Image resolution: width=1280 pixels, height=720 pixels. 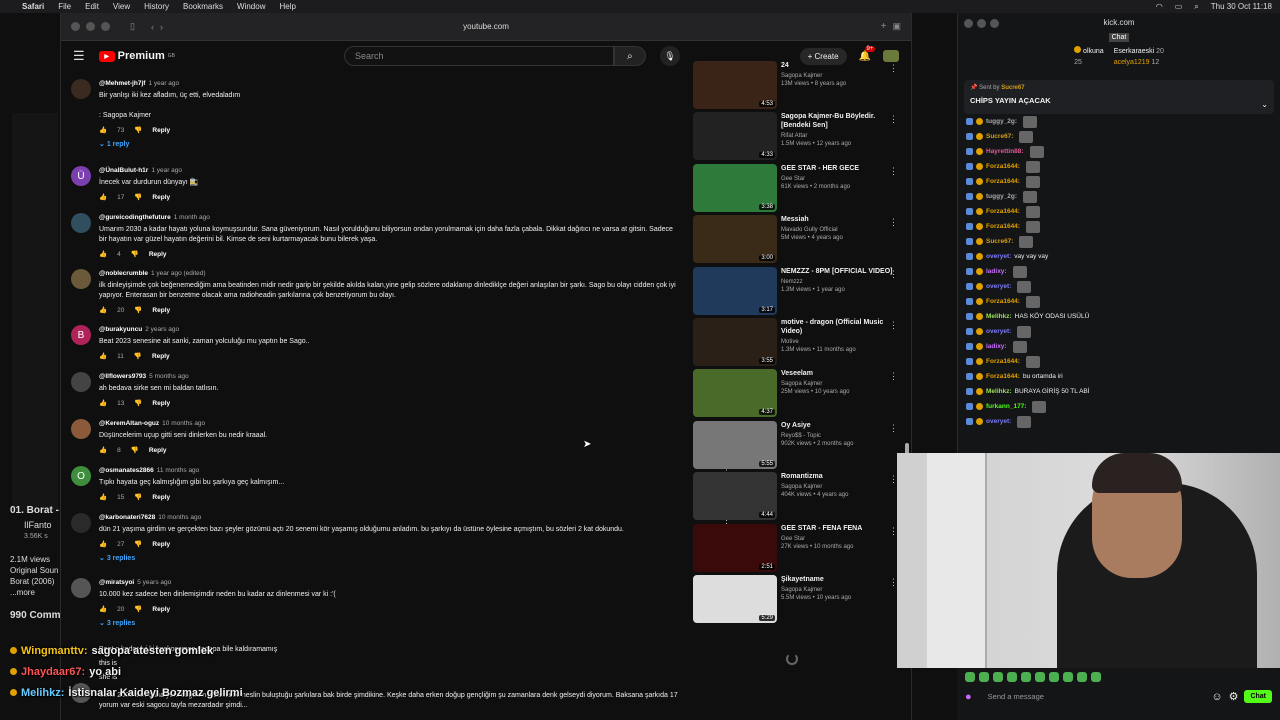 I want to click on video-thumbnail: 3:38, so click(x=735, y=187).